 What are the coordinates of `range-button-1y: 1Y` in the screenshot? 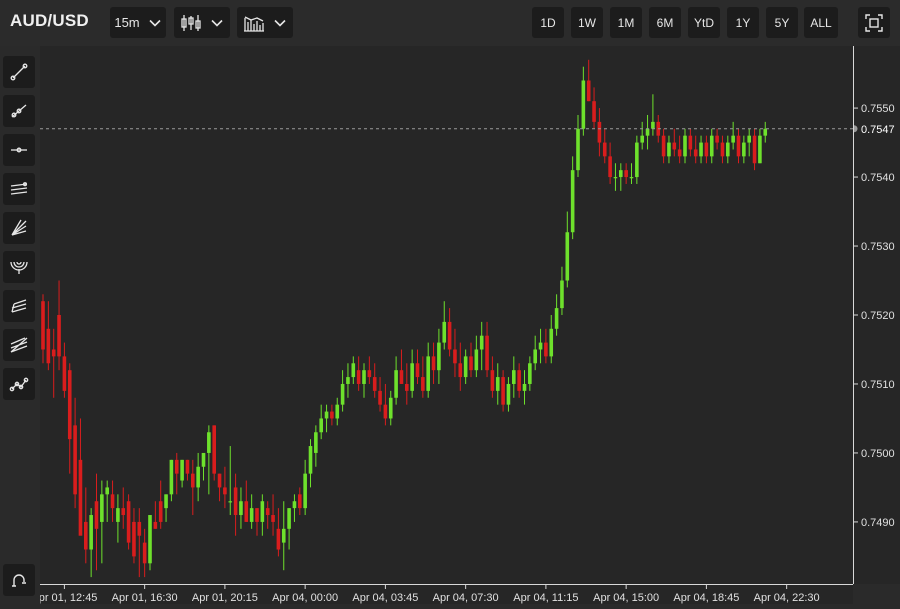 It's located at (743, 22).